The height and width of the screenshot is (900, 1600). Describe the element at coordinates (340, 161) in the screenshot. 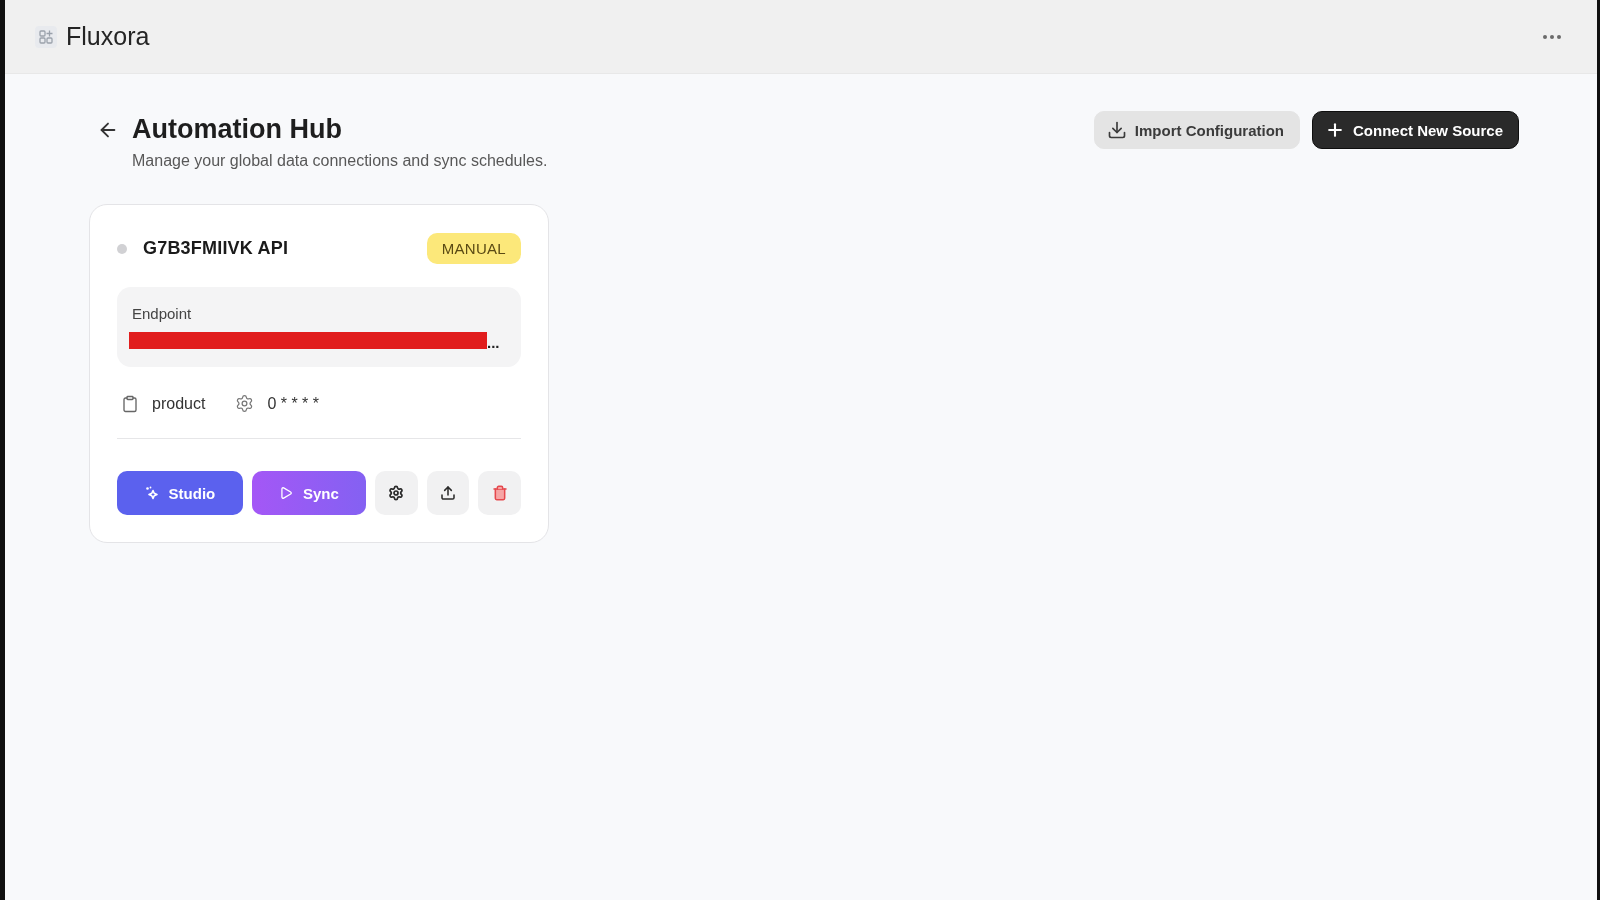

I see `page-subtitle: Manage your global data connections and sync schedules.` at that location.